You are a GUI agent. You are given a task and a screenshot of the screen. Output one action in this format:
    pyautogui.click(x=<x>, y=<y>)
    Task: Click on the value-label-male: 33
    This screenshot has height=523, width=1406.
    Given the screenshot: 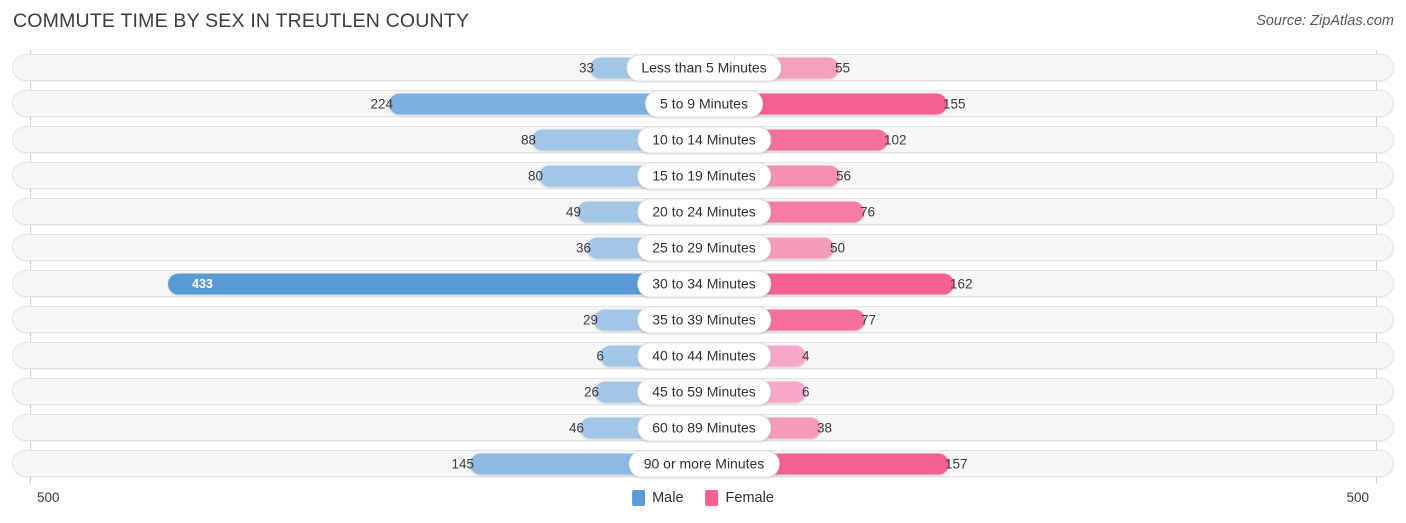 What is the action you would take?
    pyautogui.click(x=586, y=67)
    